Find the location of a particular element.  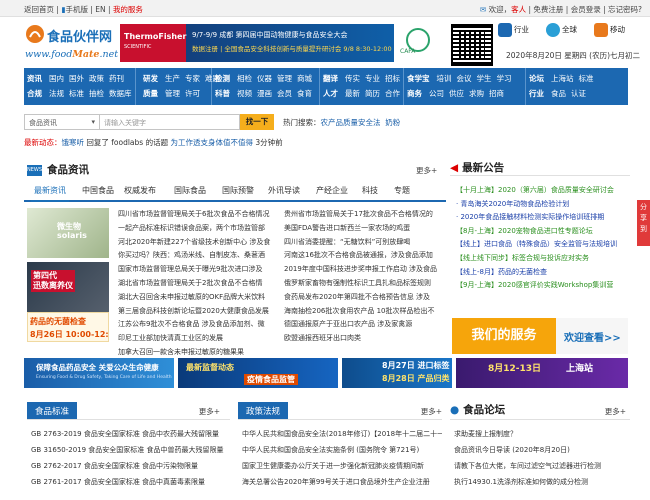

forum-item: 求助麦搜上报制度？ is located at coordinates (542, 434).